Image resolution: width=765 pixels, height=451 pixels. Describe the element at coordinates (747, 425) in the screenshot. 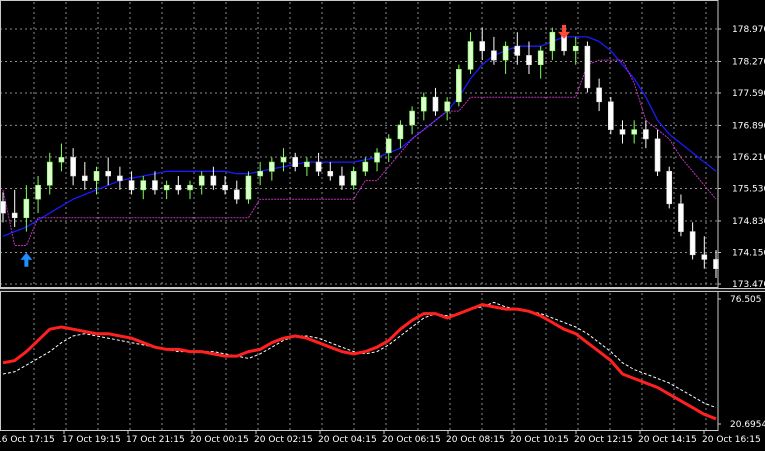

I see `indicator-axis-label: 20.6954` at that location.